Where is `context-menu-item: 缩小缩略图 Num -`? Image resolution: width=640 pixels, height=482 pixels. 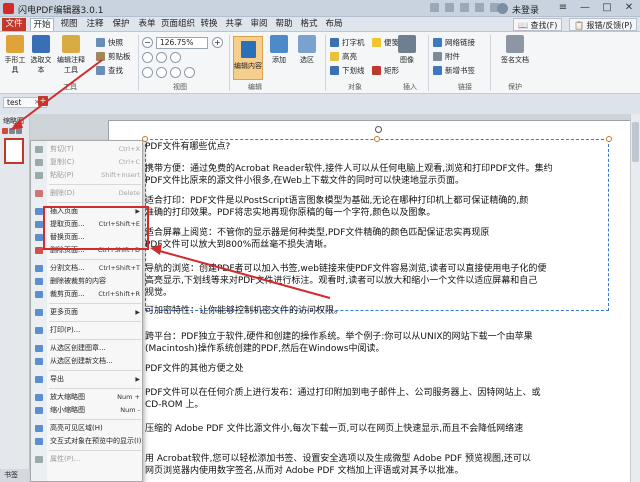 context-menu-item: 缩小缩略图 Num - is located at coordinates (86, 410).